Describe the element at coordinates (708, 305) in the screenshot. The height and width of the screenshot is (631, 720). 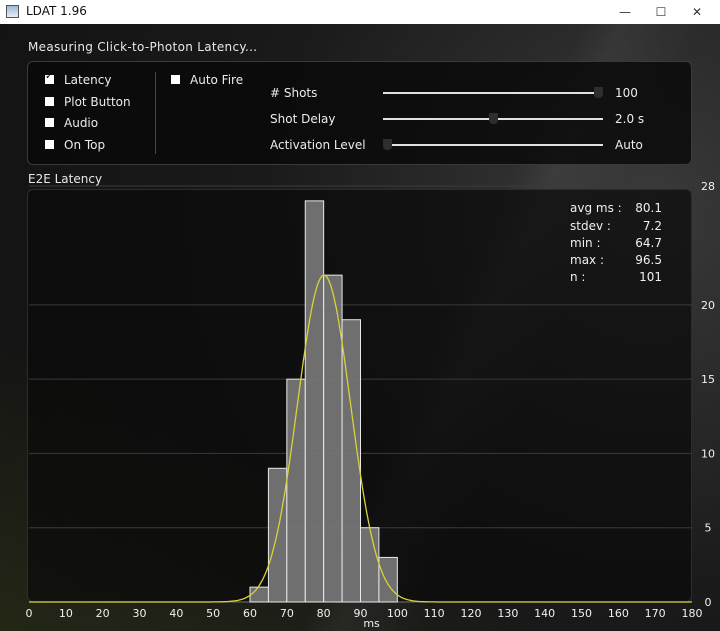
I see `y-tick-label-20: 20` at that location.